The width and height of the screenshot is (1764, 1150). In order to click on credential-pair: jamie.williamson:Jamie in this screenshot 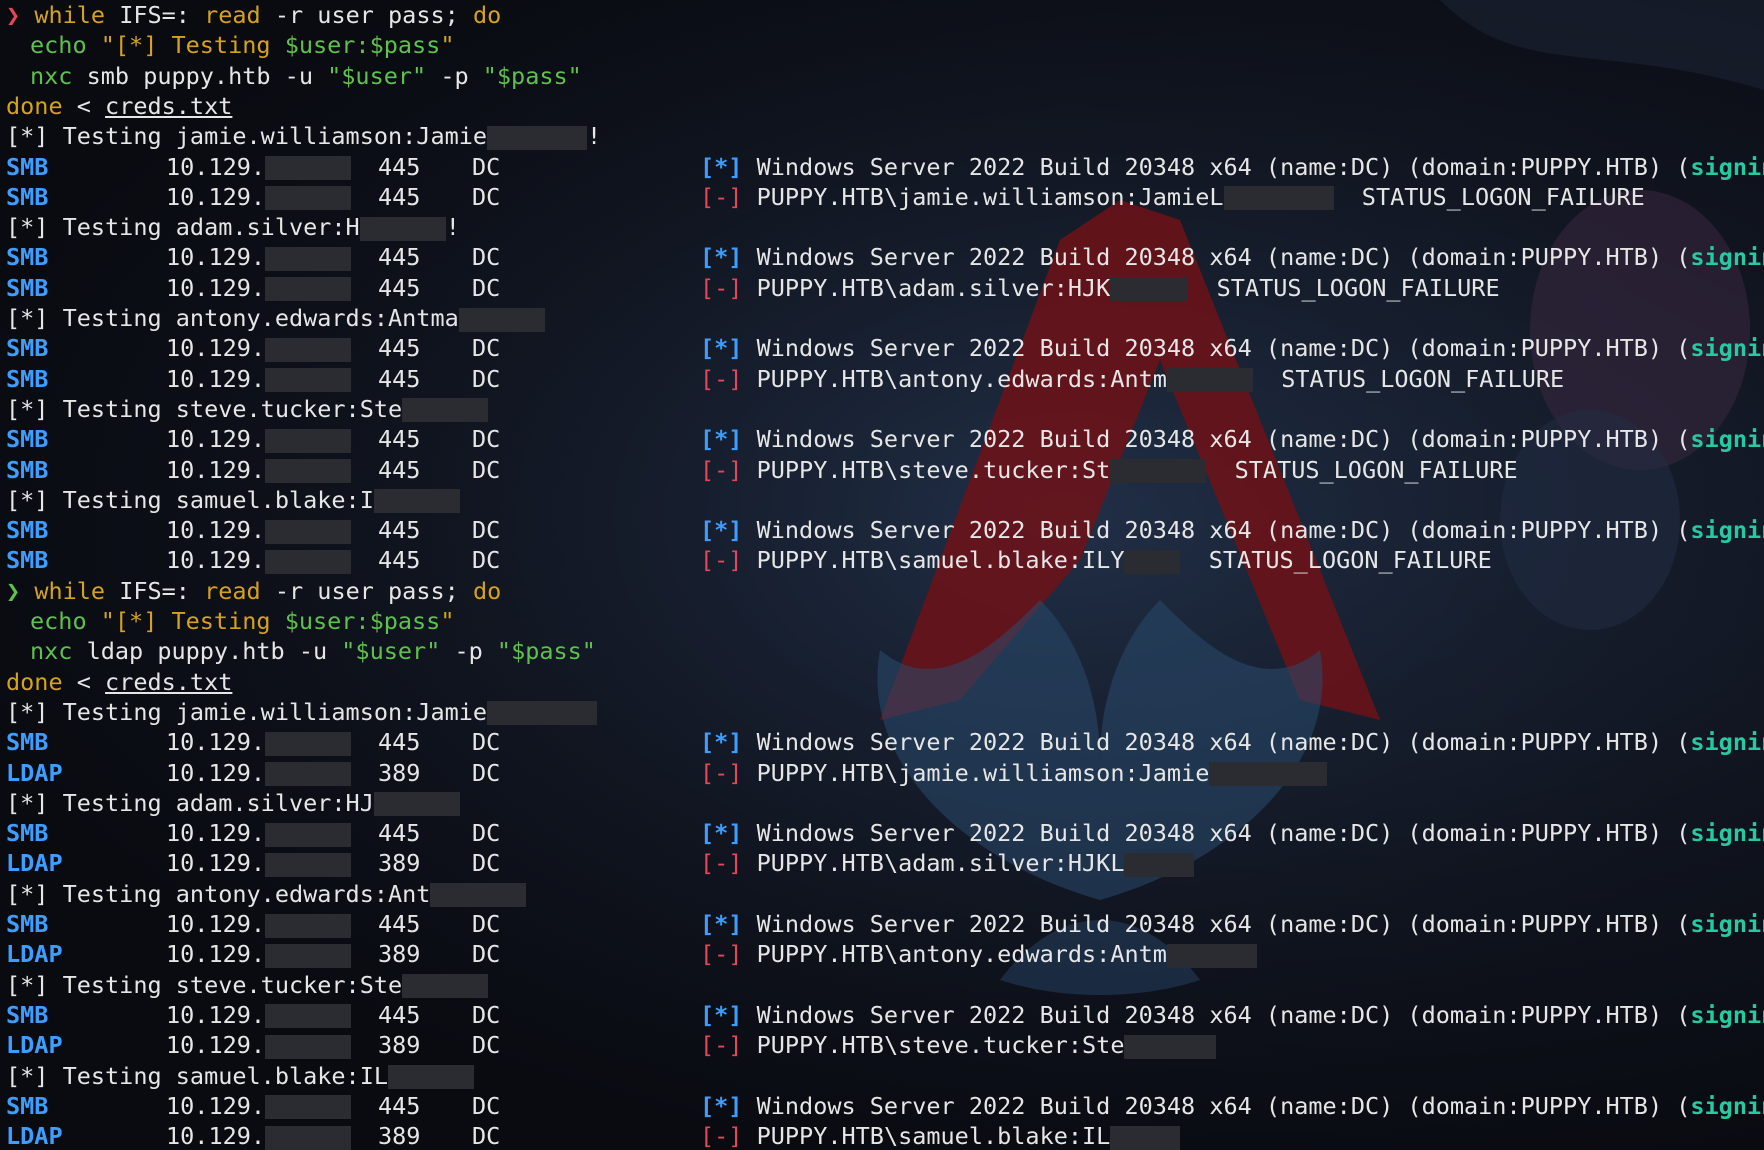, I will do `click(331, 136)`.